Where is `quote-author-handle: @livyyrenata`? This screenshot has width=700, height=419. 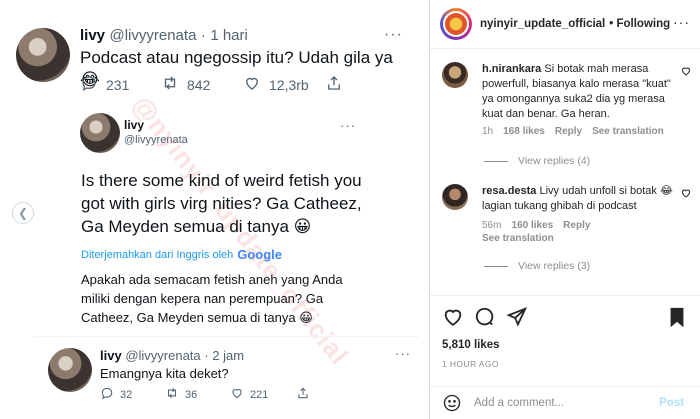
quote-author-handle: @livyyrenata is located at coordinates (156, 140).